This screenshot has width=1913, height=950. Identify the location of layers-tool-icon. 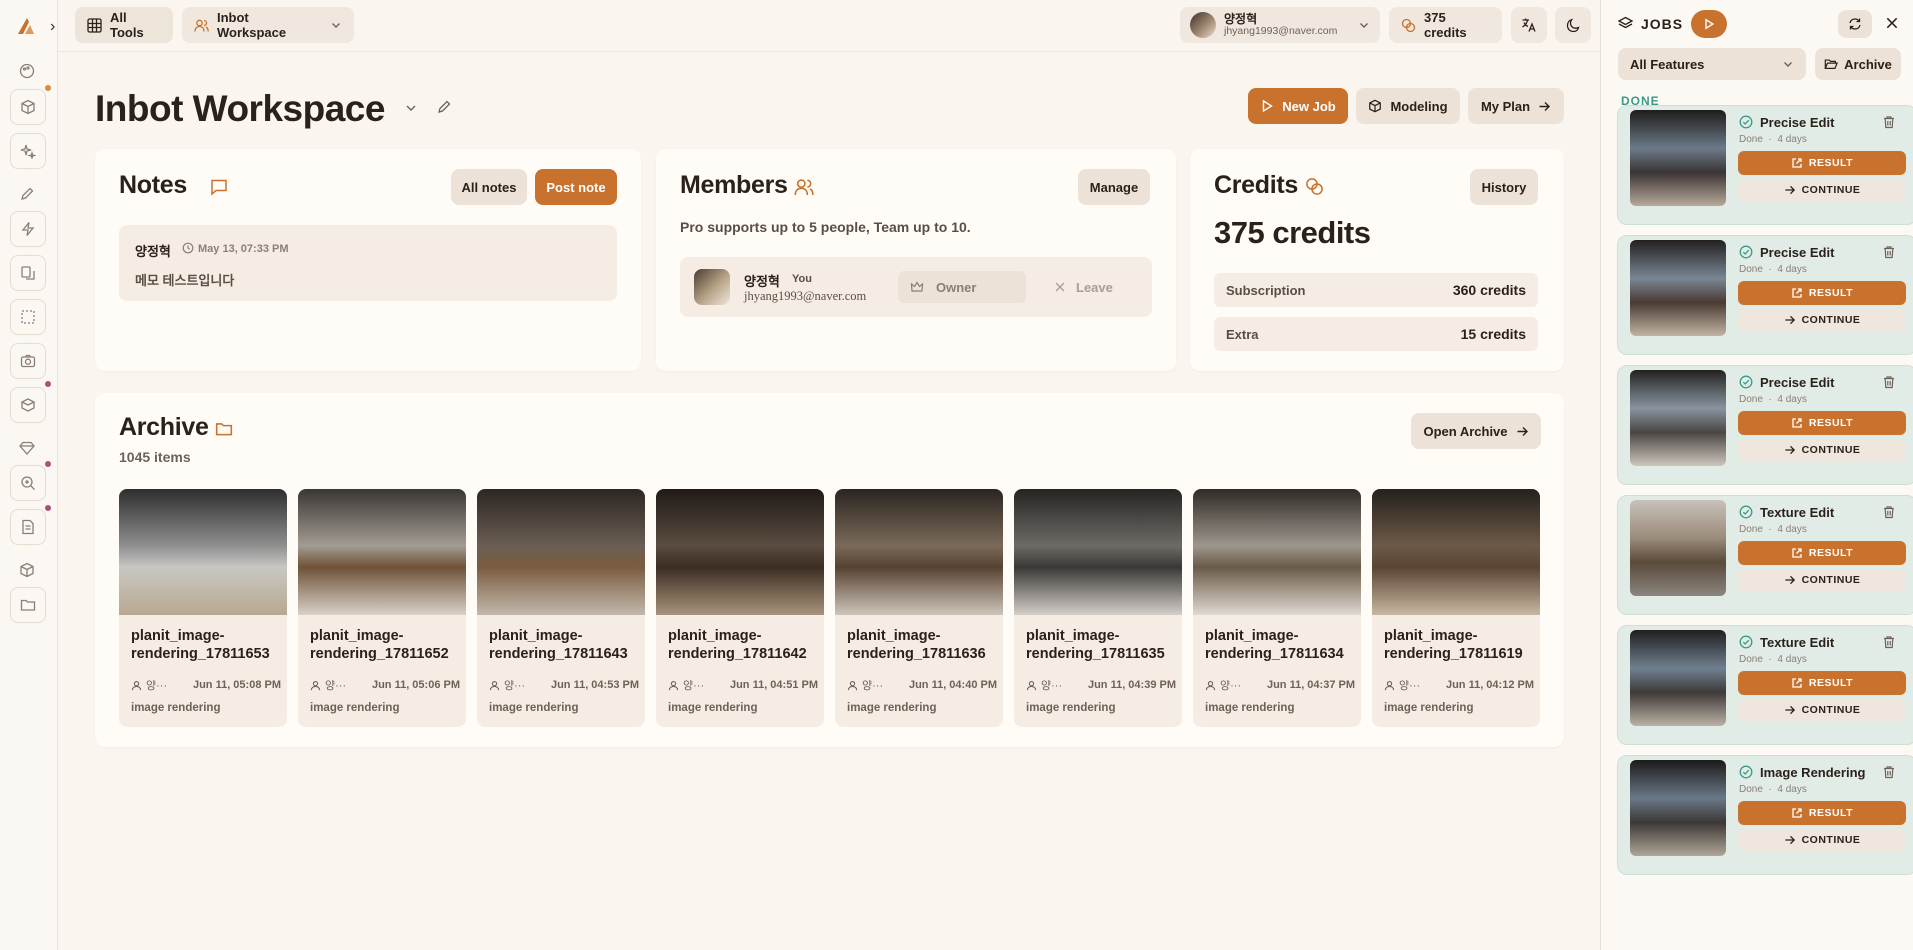
(28, 273).